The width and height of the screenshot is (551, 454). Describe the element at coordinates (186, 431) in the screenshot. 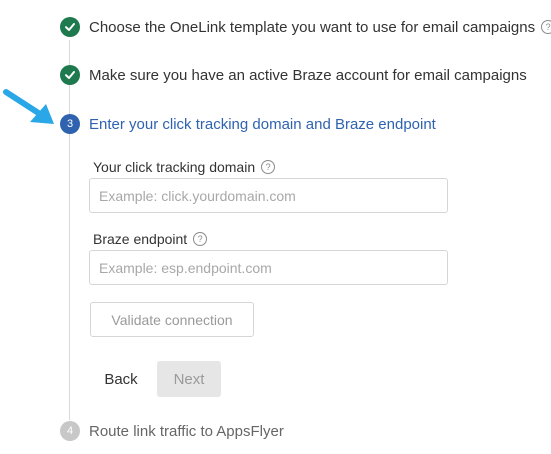

I see `step-4-label: Route link traffic to AppsFlyer` at that location.